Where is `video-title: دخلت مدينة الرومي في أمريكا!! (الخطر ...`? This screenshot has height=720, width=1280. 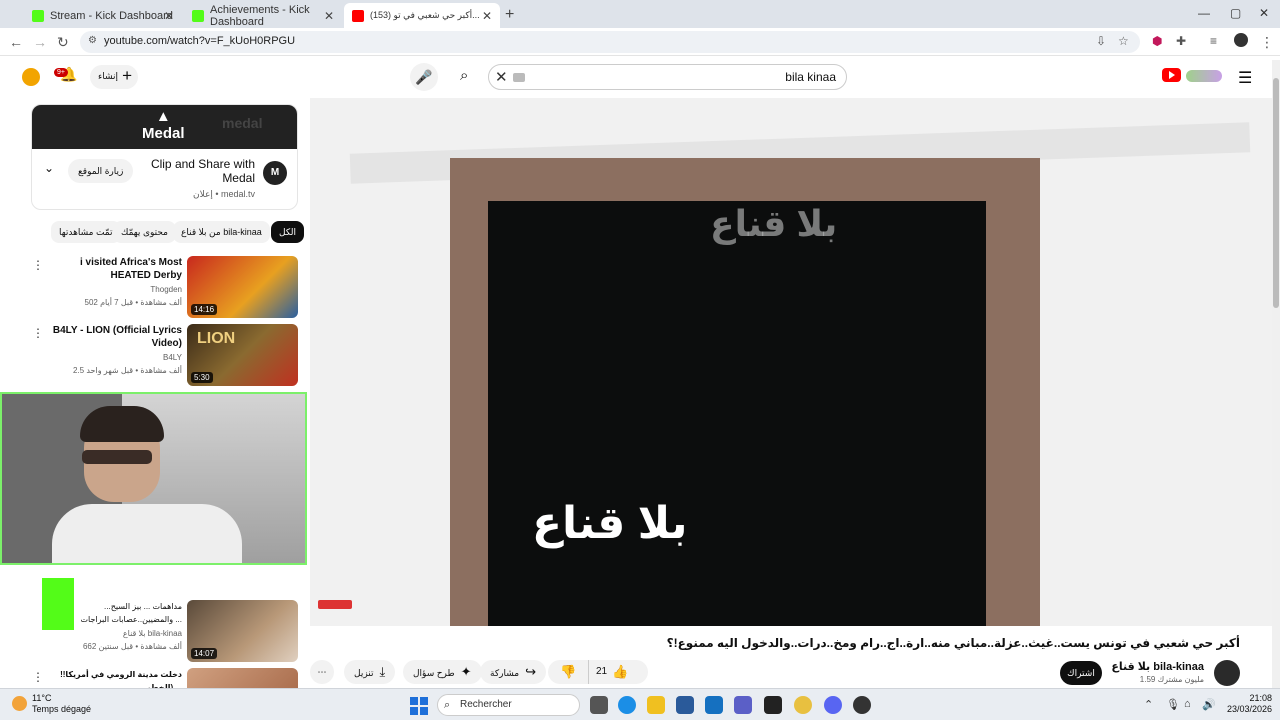 video-title: دخلت مدينة الرومي في أمريكا!! (الخطر ... is located at coordinates (117, 678).